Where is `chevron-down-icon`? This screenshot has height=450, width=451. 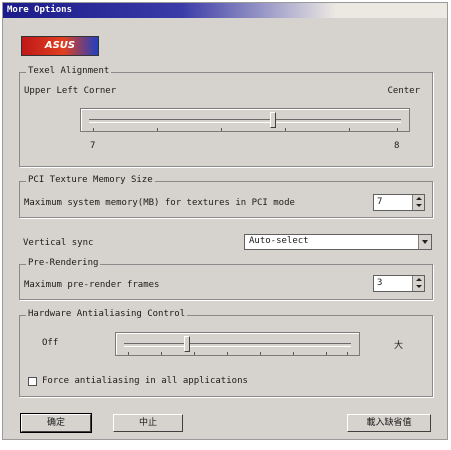
chevron-down-icon is located at coordinates (425, 242).